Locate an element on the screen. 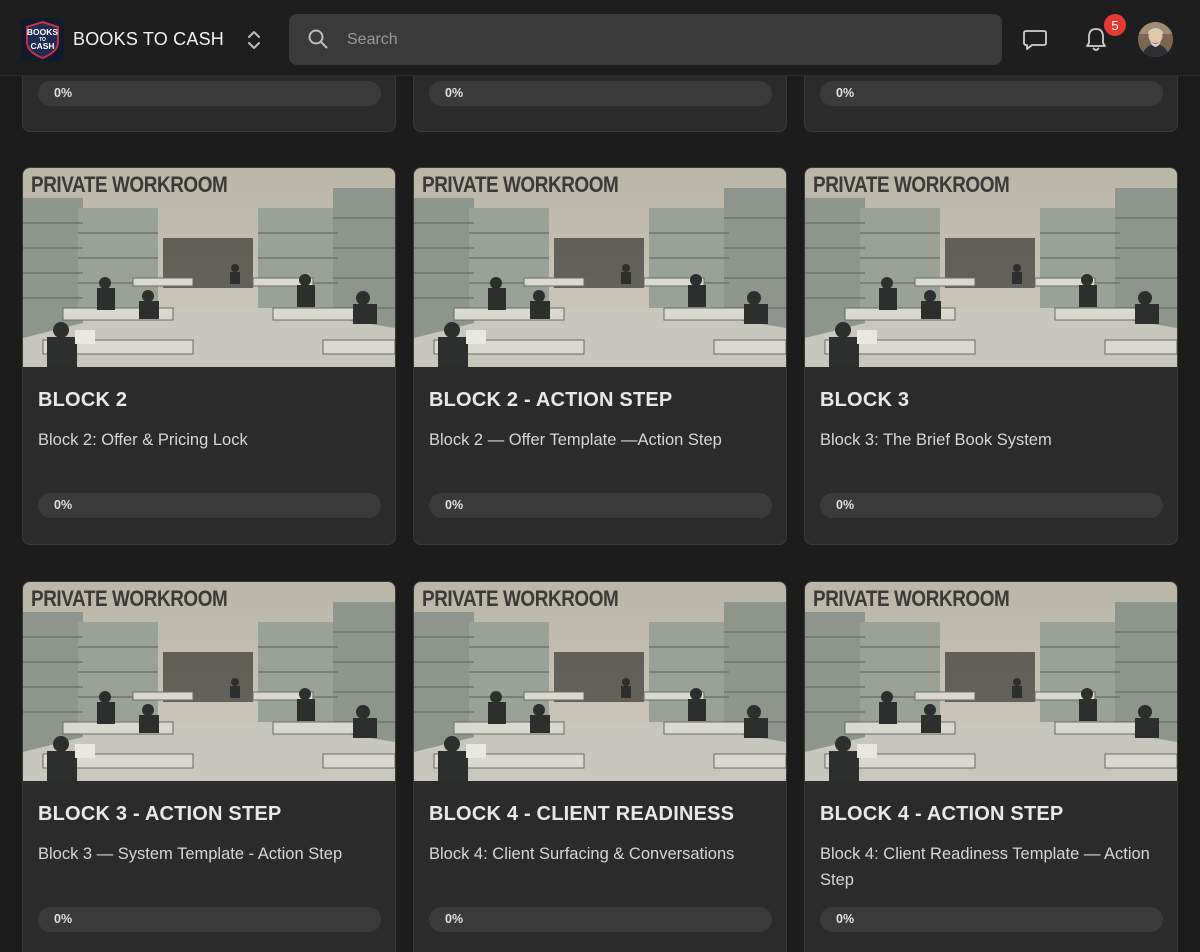  switcher-chevrons-icon is located at coordinates (254, 40).